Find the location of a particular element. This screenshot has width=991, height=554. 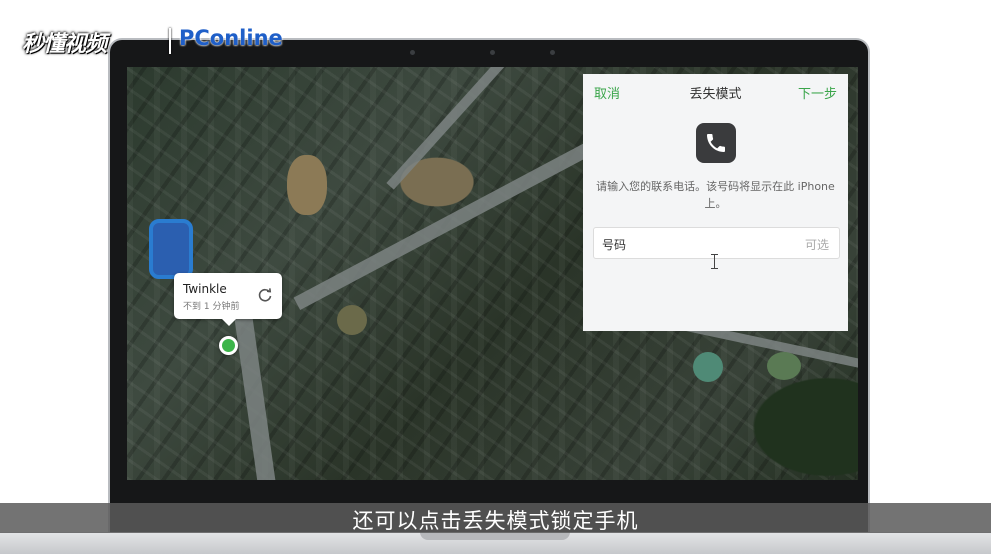

device-location-marker is located at coordinates (228, 345).